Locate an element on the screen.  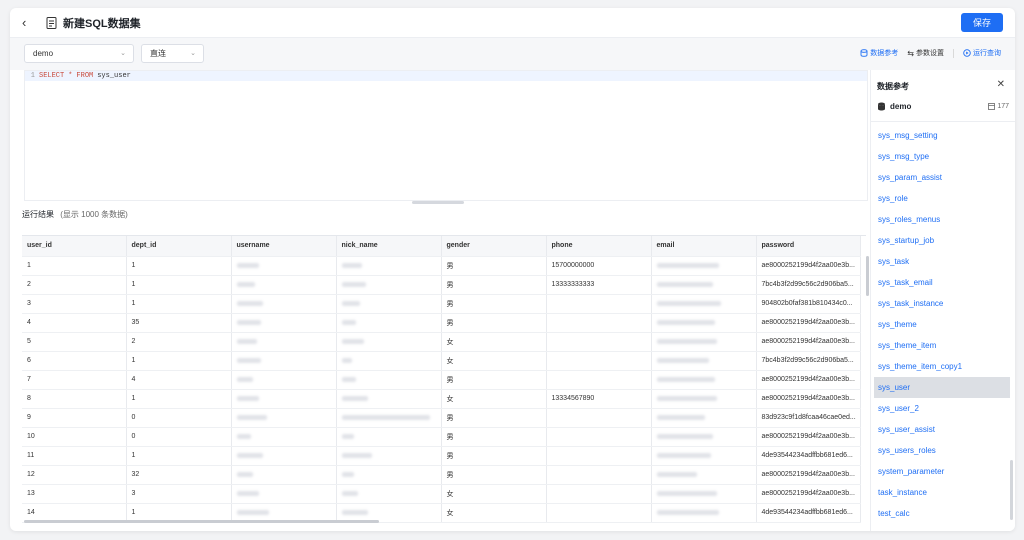
table-list-item: sys_theme is located at coordinates (942, 324).